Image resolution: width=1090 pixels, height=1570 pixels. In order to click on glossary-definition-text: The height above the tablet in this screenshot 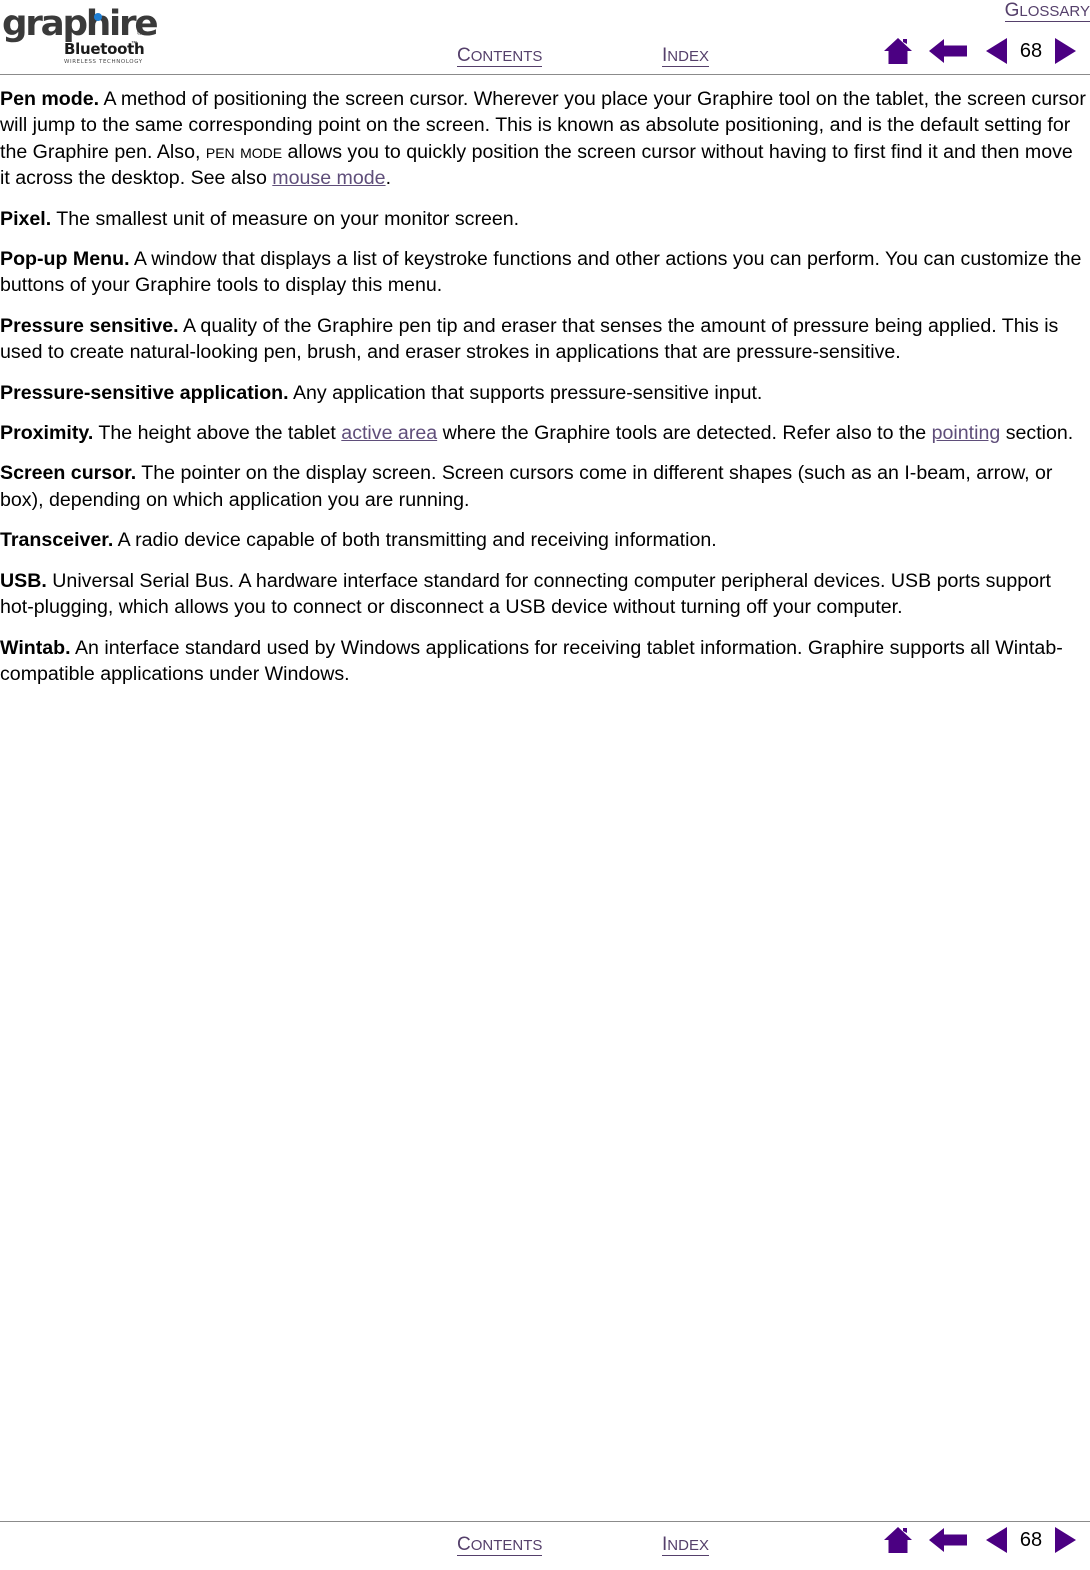, I will do `click(217, 433)`.